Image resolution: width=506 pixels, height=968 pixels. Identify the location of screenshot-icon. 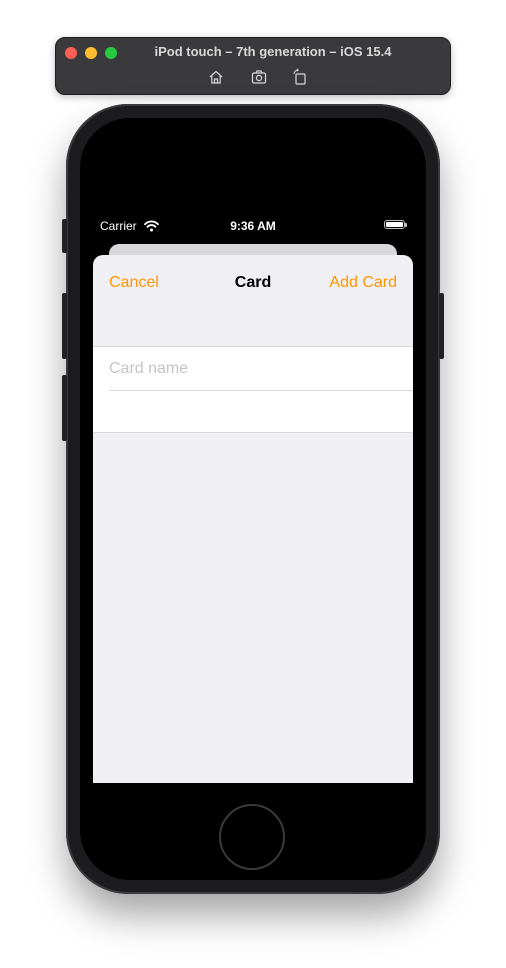
(259, 77).